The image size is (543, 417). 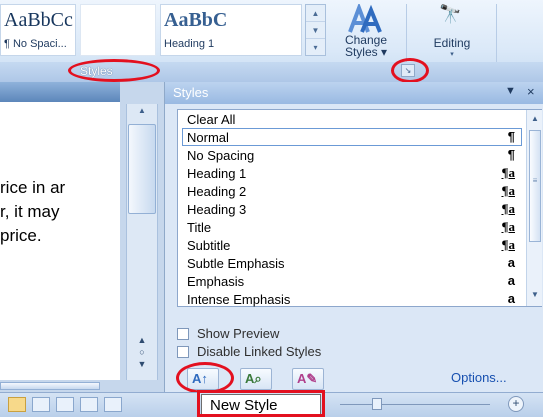 What do you see at coordinates (354, 93) in the screenshot?
I see `styles-pane-header: Styles ▼ ×` at bounding box center [354, 93].